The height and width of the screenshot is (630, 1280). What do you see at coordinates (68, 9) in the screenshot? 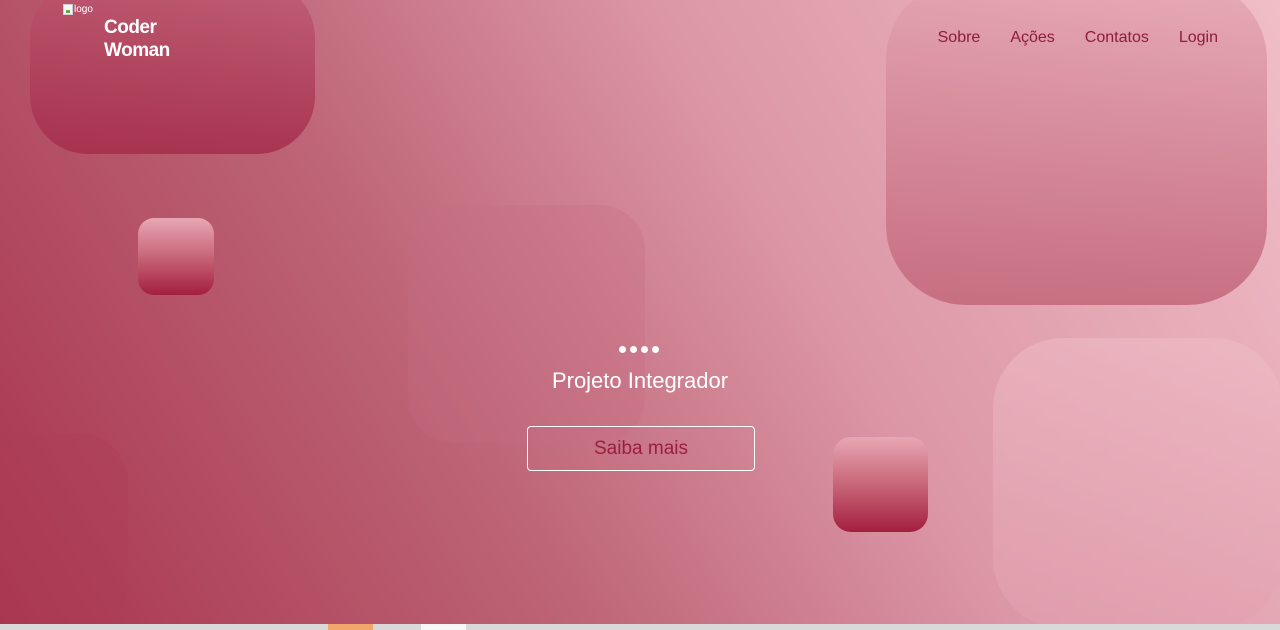
I see `broken-image-icon` at bounding box center [68, 9].